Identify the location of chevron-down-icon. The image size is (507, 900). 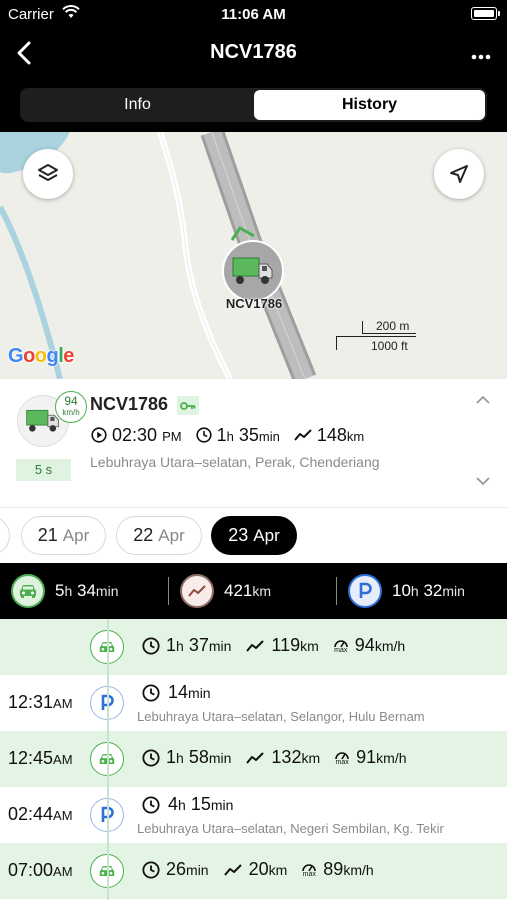
(483, 481).